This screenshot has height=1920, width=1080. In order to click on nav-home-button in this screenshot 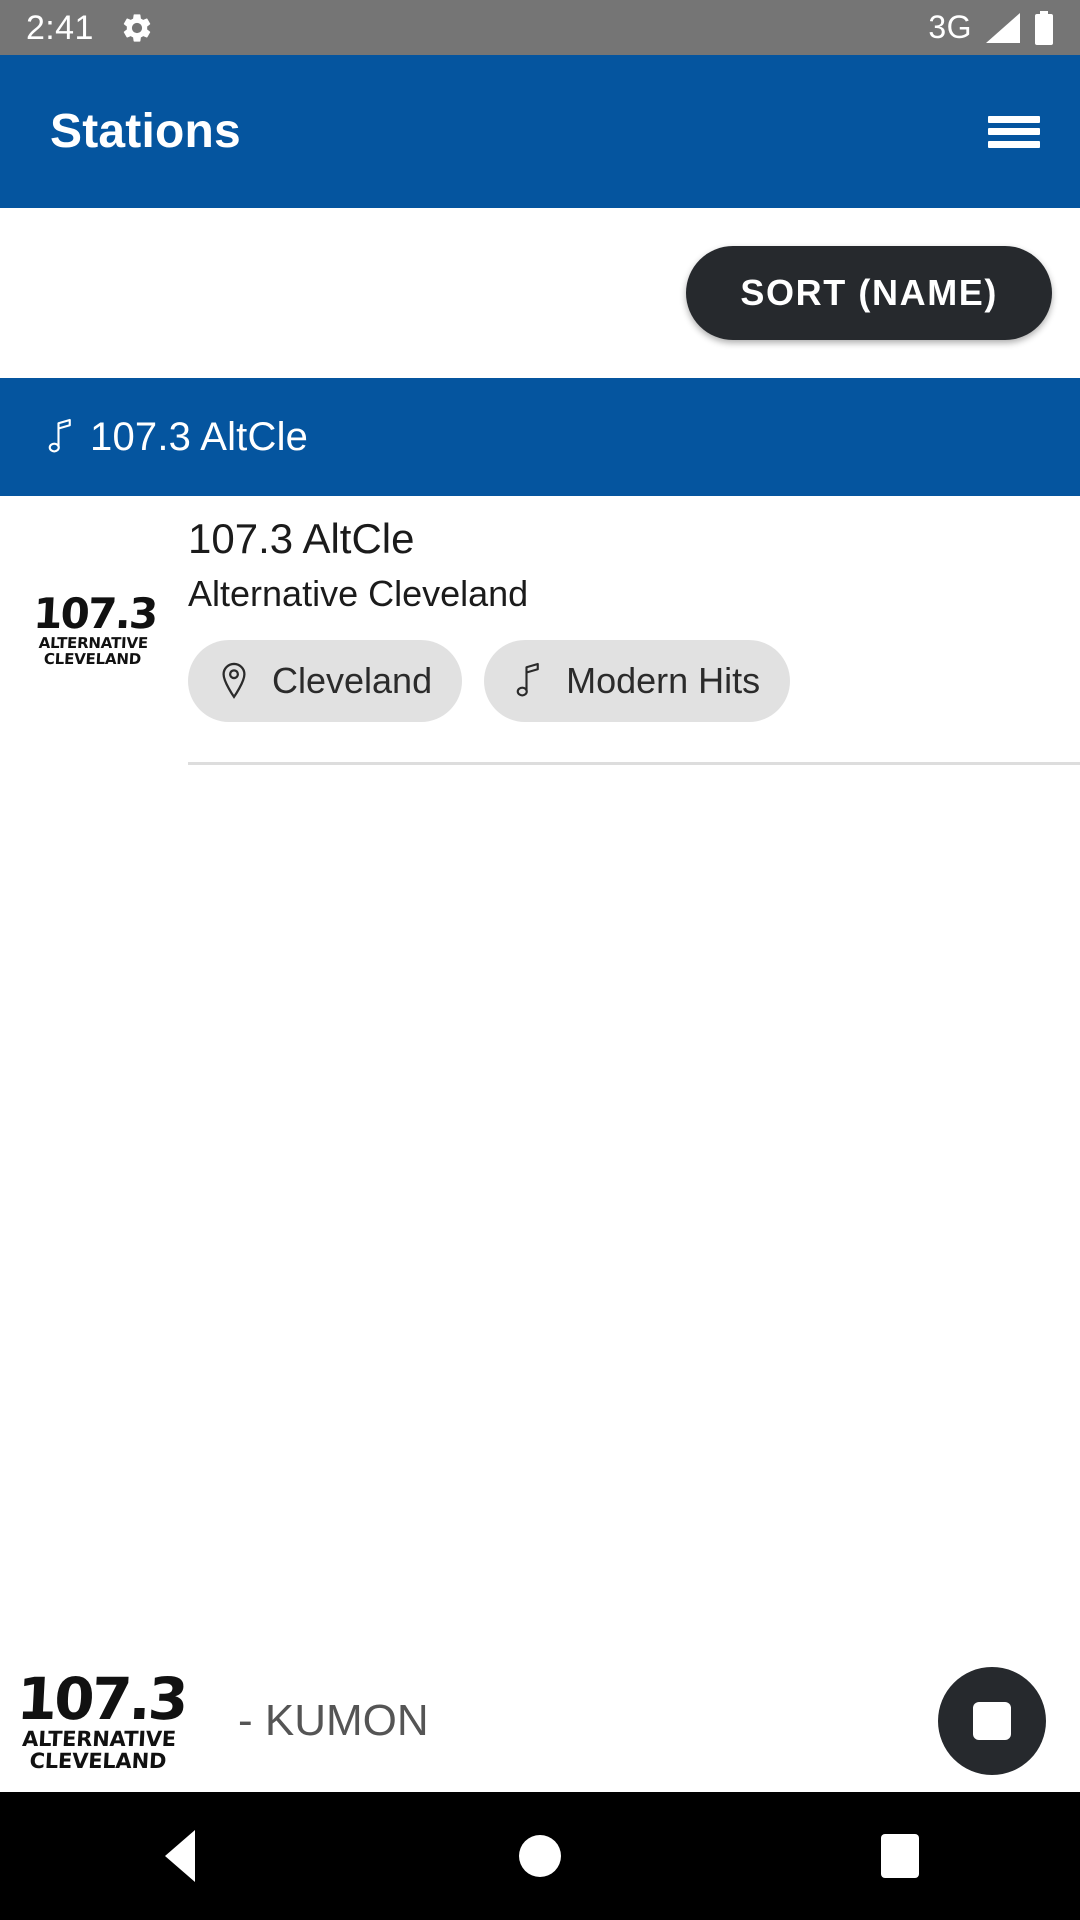, I will do `click(540, 1856)`.